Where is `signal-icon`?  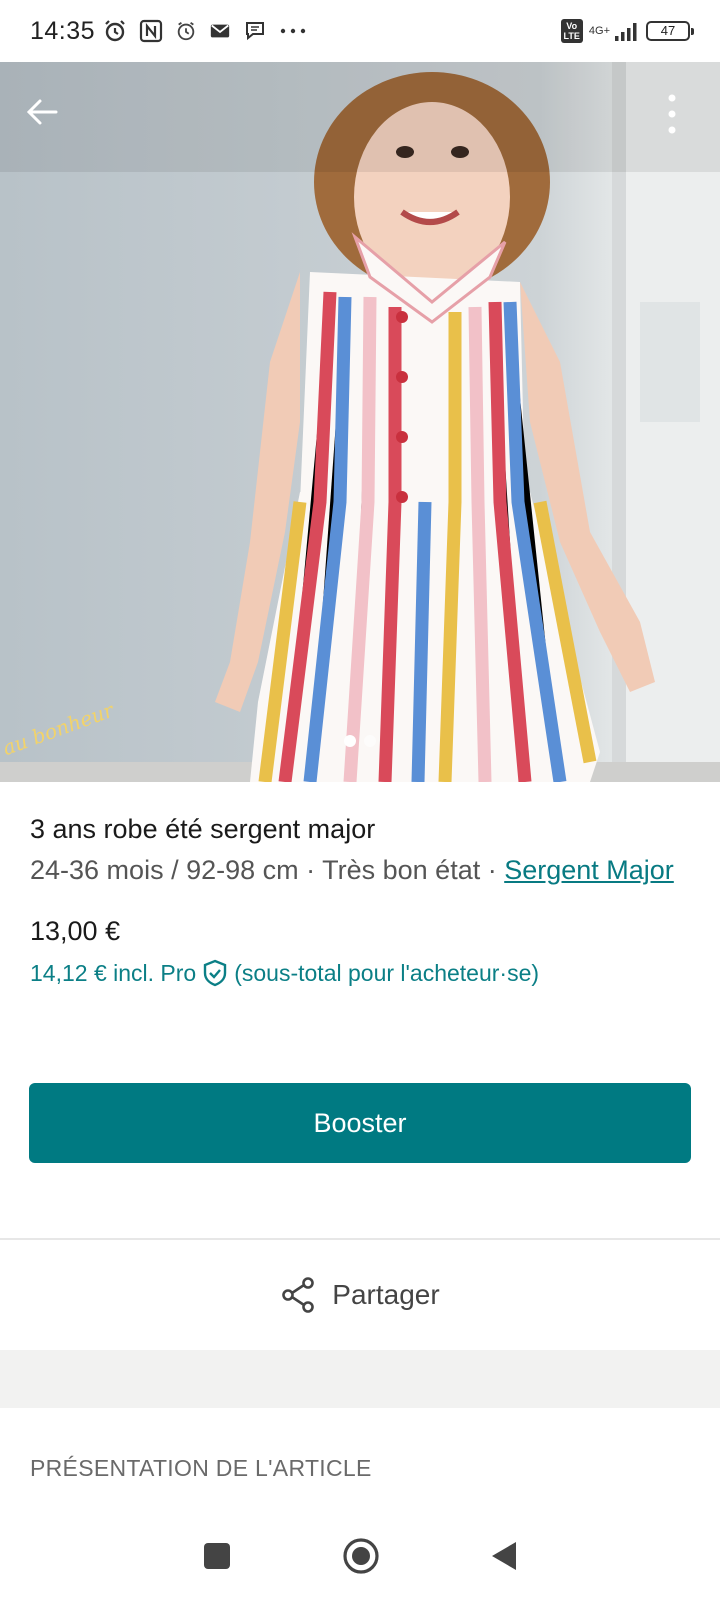 signal-icon is located at coordinates (626, 32).